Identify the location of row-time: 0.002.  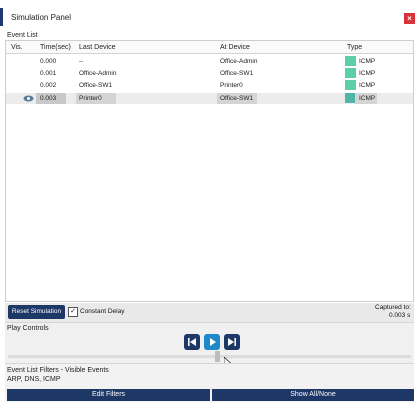
(48, 85).